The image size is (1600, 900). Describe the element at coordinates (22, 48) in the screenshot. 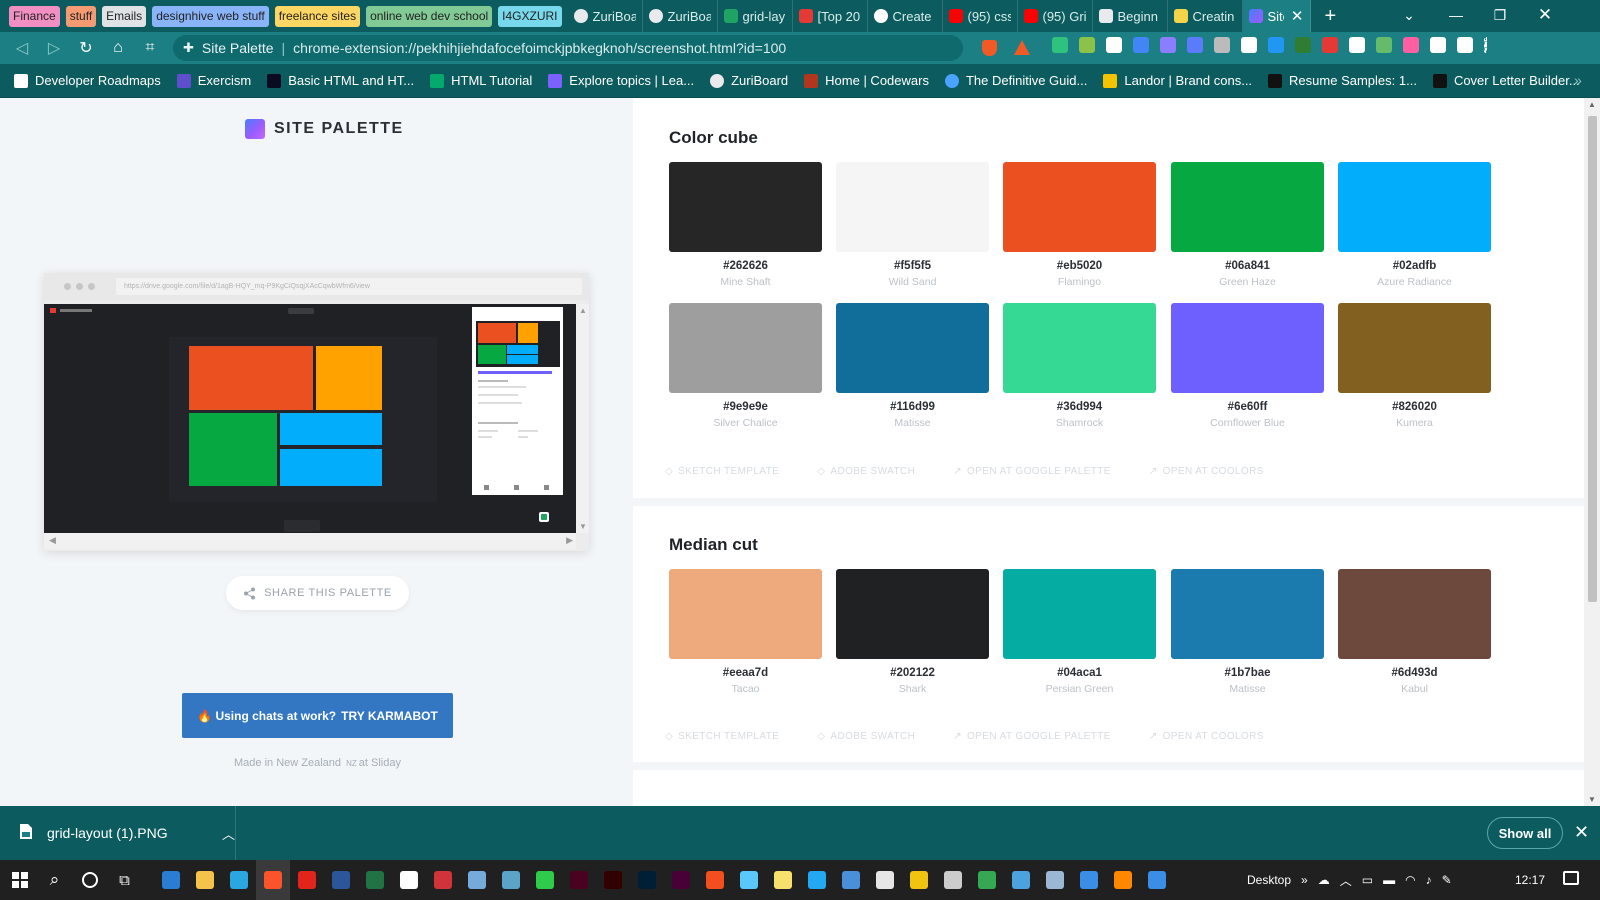

I see `back-button: ◁` at that location.